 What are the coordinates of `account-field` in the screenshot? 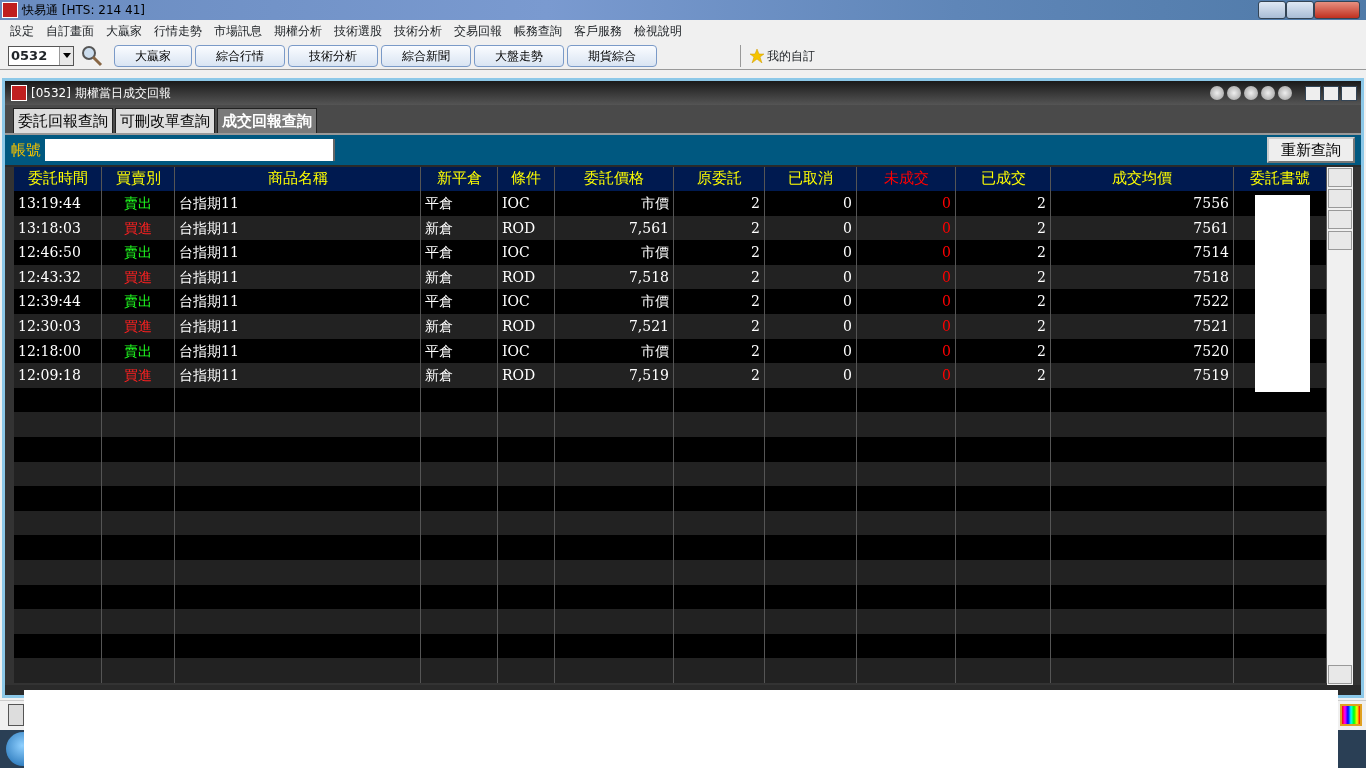 It's located at (190, 150).